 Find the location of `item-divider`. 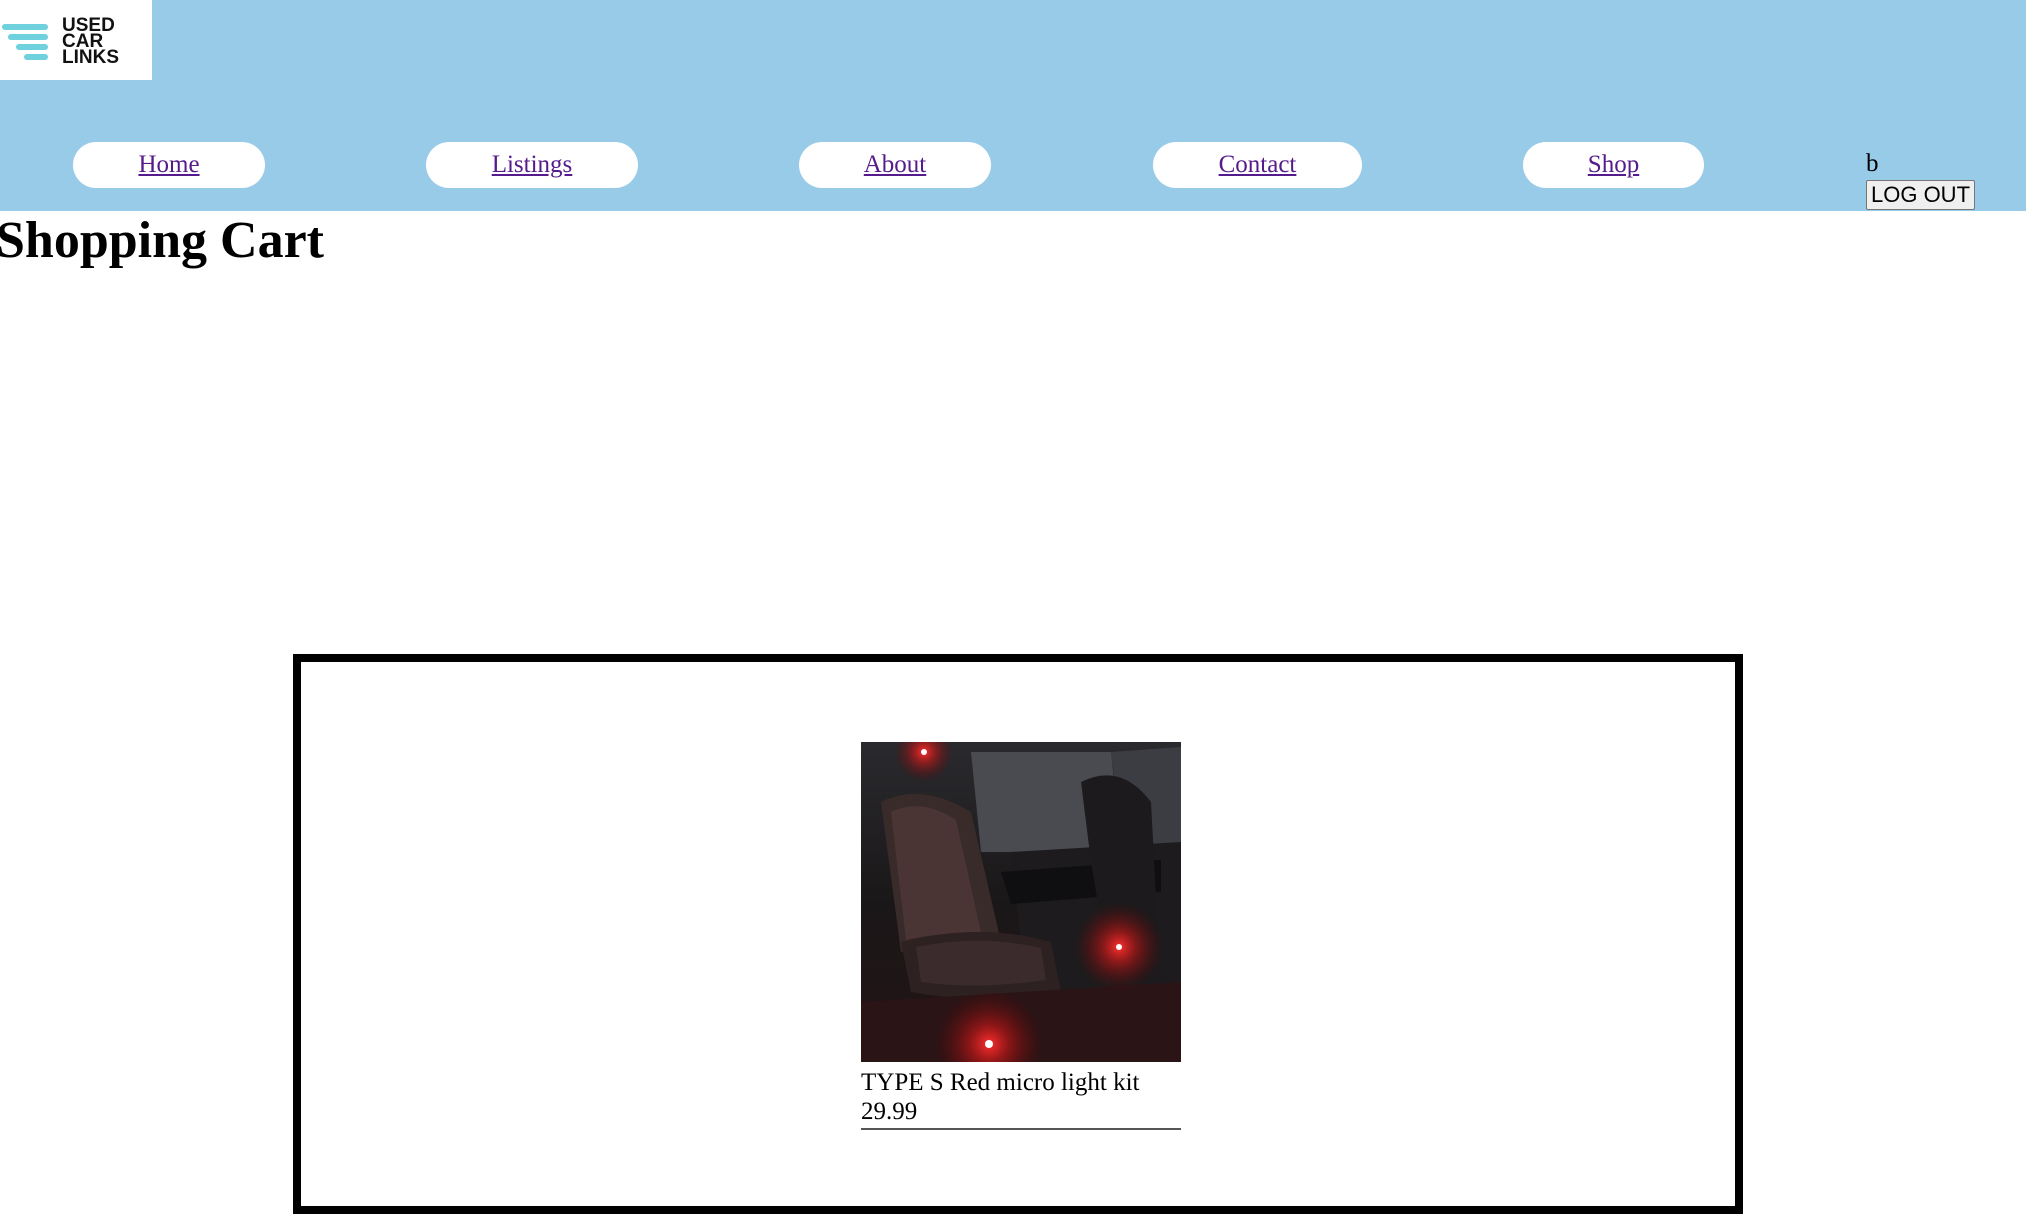

item-divider is located at coordinates (1021, 1129).